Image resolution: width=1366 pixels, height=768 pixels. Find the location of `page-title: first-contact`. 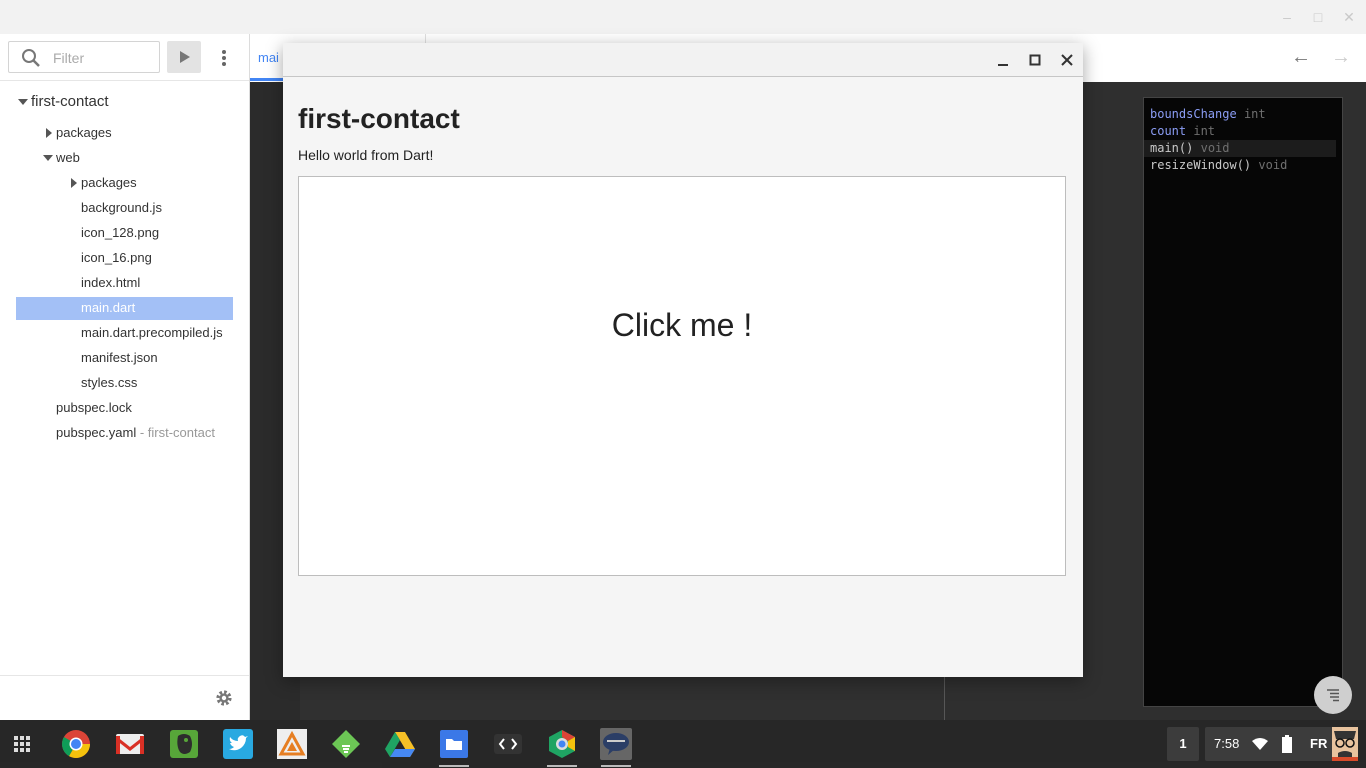

page-title: first-contact is located at coordinates (379, 118).